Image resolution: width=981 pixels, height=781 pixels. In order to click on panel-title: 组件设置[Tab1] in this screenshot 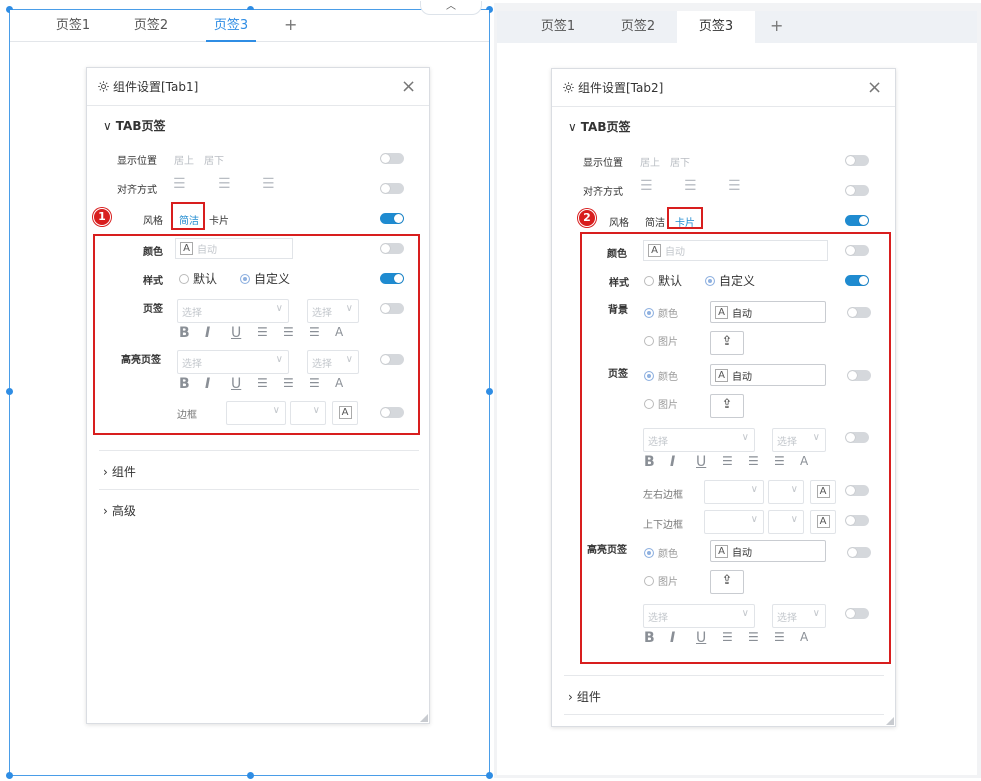, I will do `click(147, 86)`.